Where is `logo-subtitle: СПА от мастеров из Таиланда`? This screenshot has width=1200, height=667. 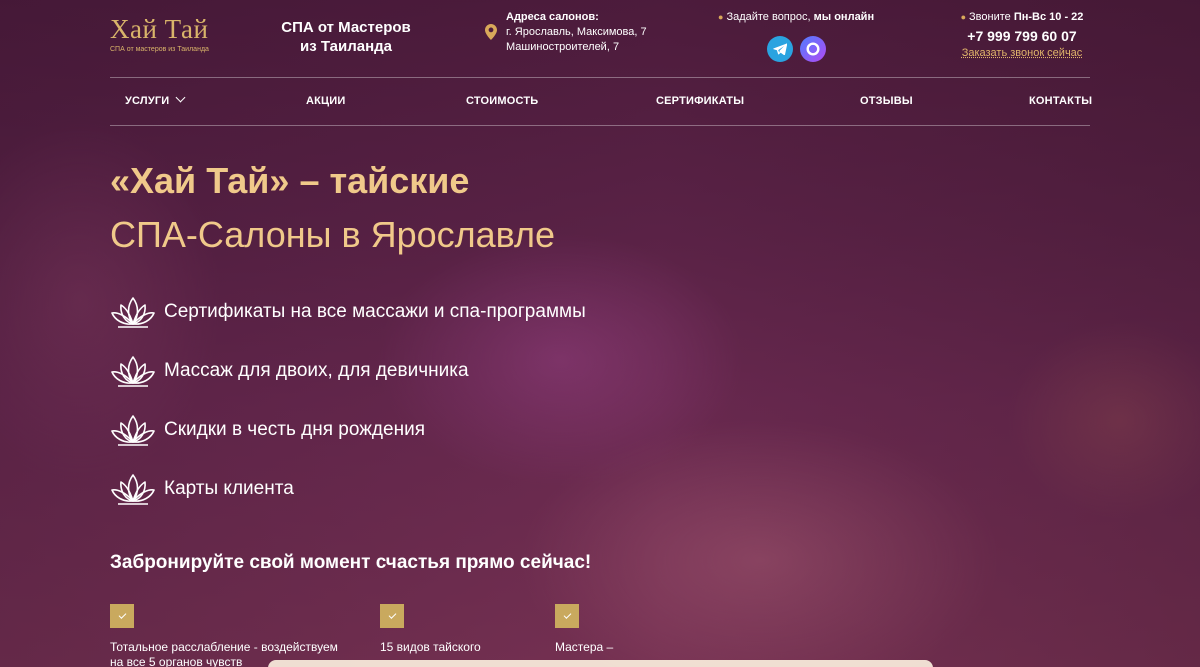 logo-subtitle: СПА от мастеров из Таиланда is located at coordinates (159, 49).